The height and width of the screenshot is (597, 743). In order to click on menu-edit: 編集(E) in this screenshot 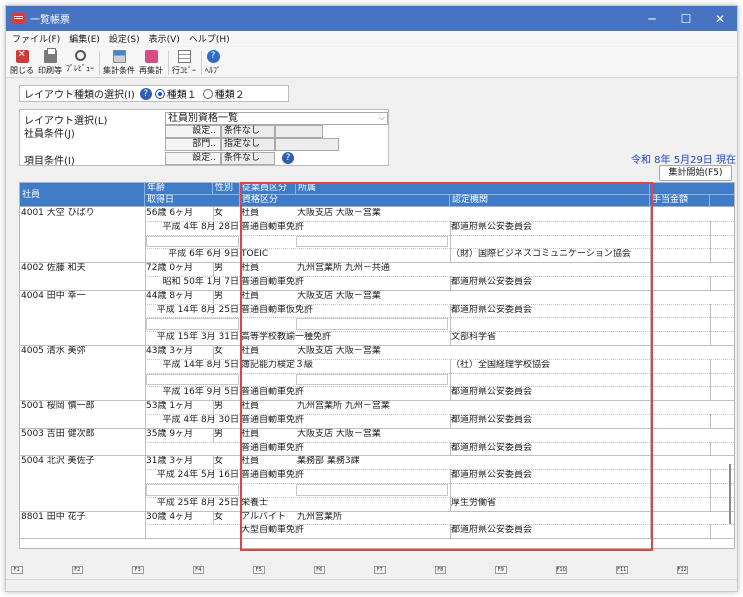, I will do `click(84, 38)`.